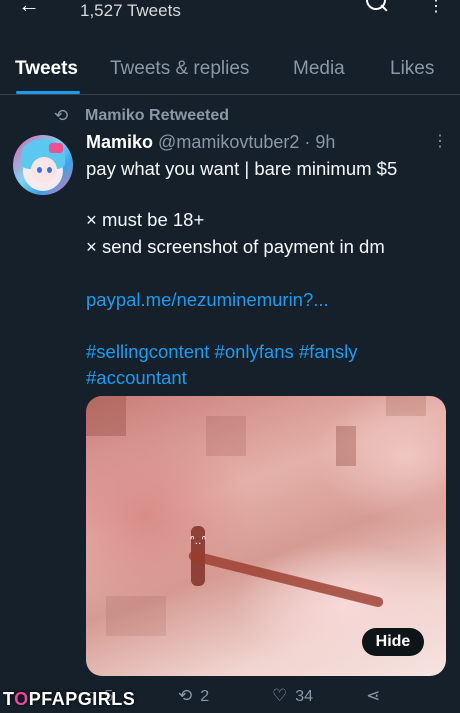 The image size is (460, 713). Describe the element at coordinates (69, 699) in the screenshot. I see `watermark: TOPFAPGIRLS` at that location.